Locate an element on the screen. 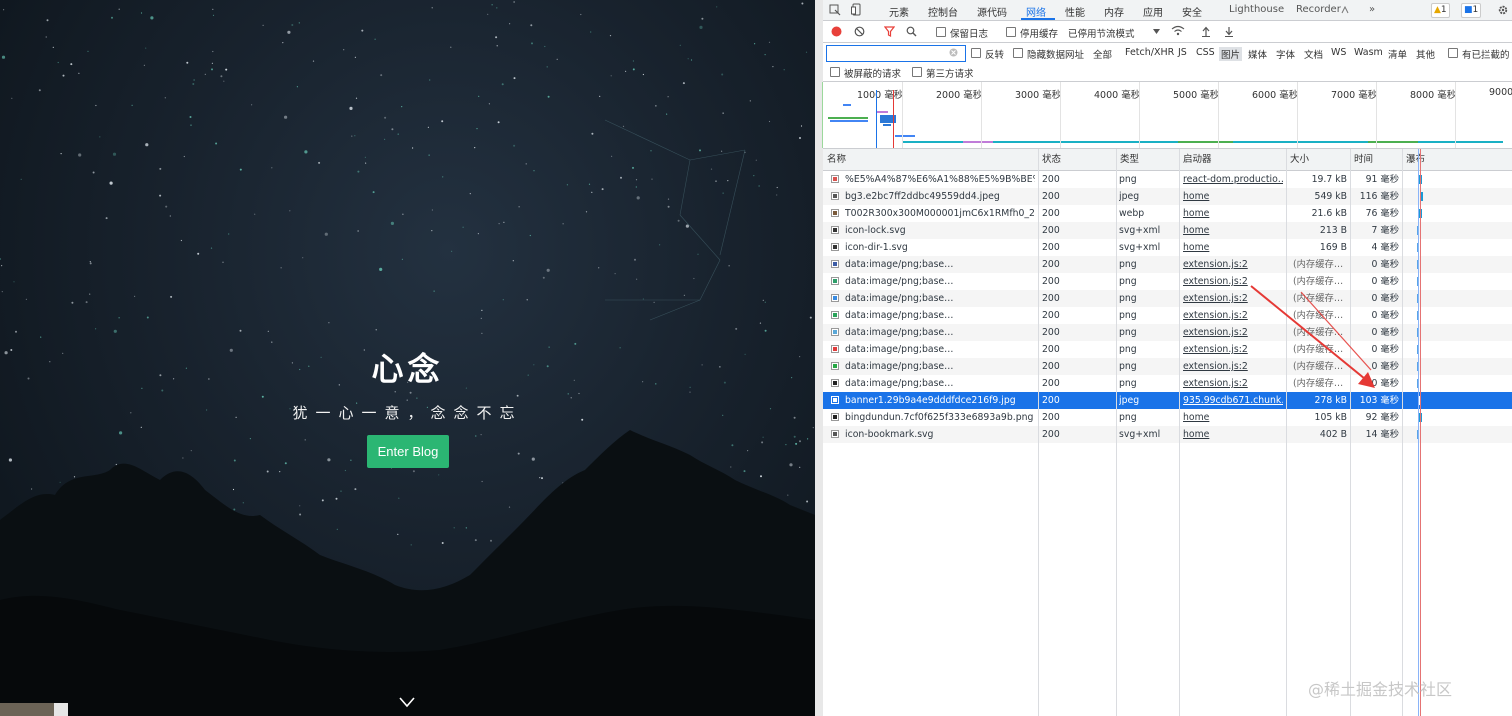 This screenshot has height=716, width=1512. tab-lighthouse: Lighthouse is located at coordinates (1256, 9).